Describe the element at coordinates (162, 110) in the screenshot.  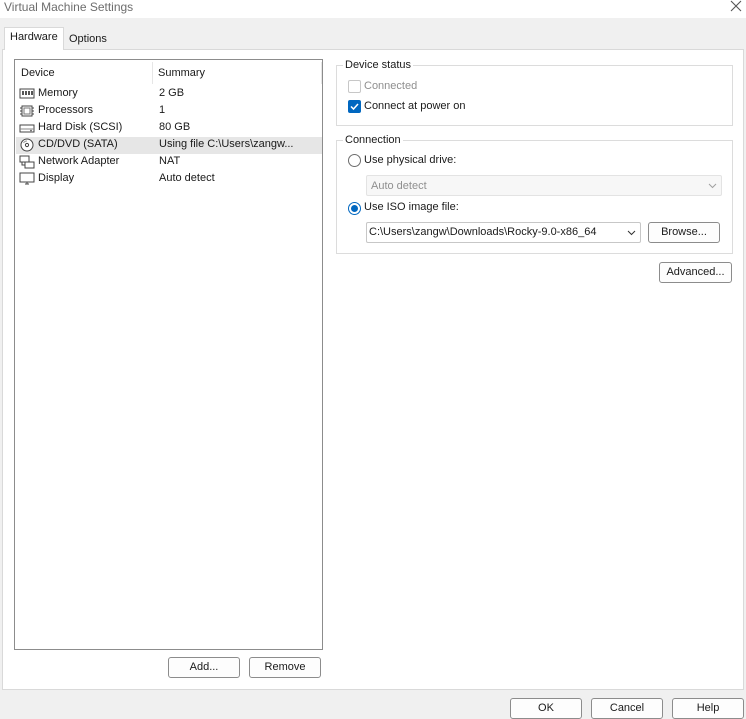
I see `device-summary: 1` at that location.